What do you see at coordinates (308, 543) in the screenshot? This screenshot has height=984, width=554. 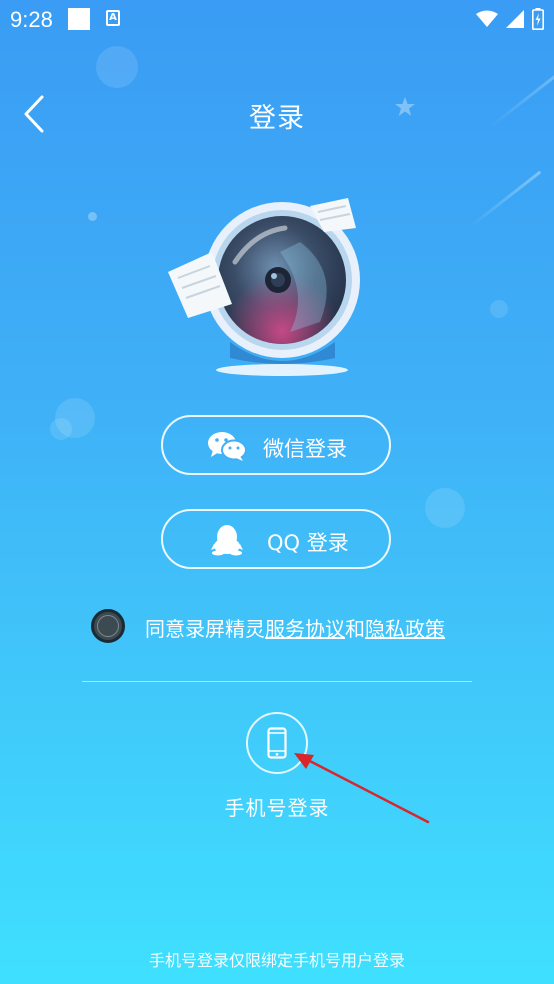 I see `qq-login-label: QQ 登录` at bounding box center [308, 543].